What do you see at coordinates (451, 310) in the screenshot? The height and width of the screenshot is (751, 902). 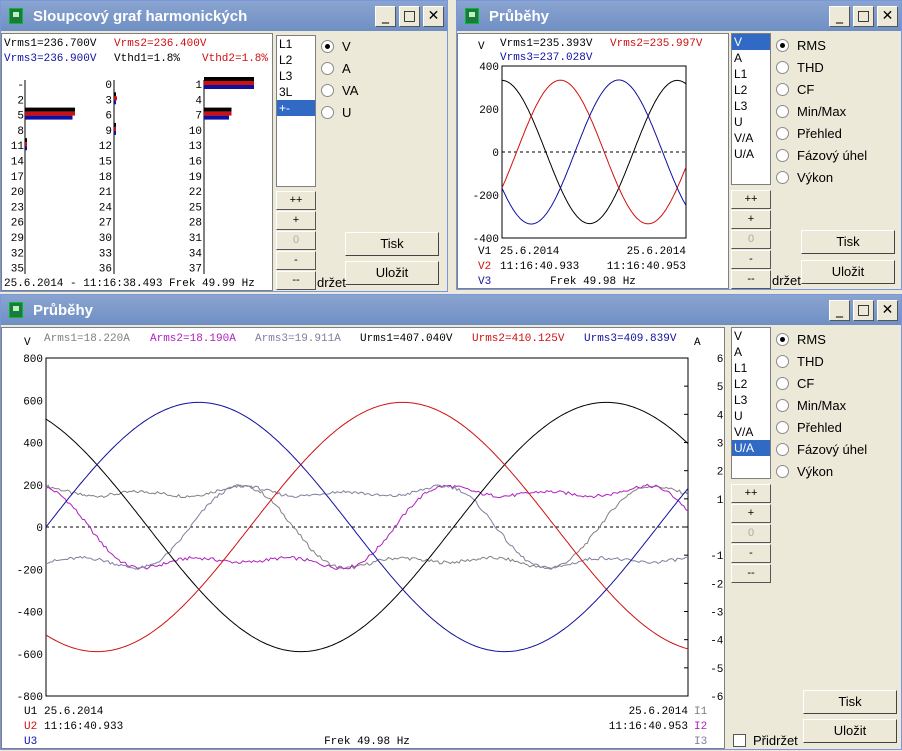 I see `waveform-large-titlebar: Průběhy _ □ ✕` at bounding box center [451, 310].